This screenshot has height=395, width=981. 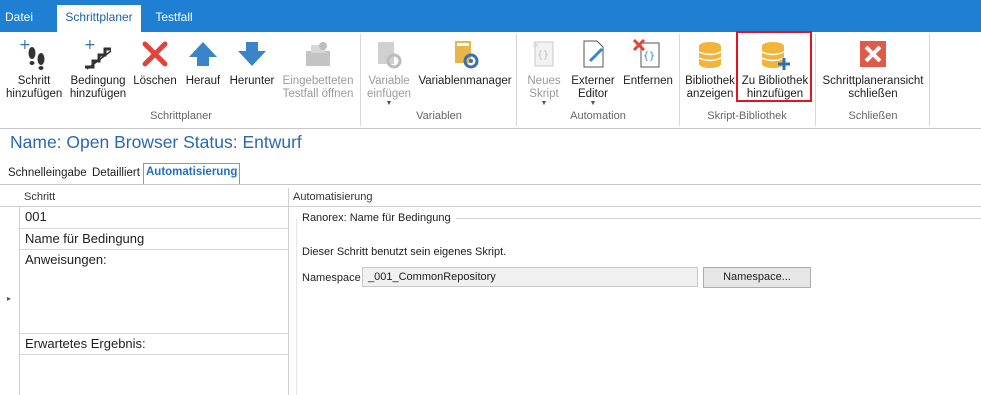 I want to click on tab-datei: Datei, so click(x=19, y=18).